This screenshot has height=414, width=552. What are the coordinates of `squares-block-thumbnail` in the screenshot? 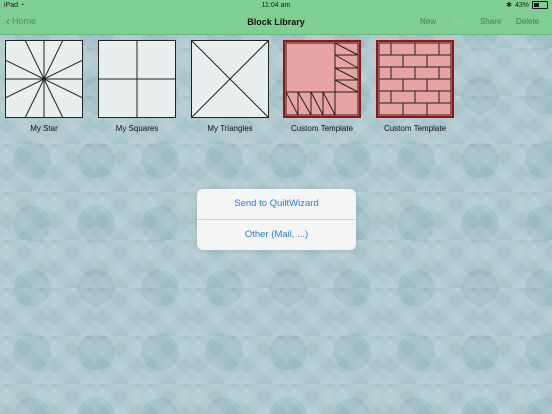 It's located at (137, 79).